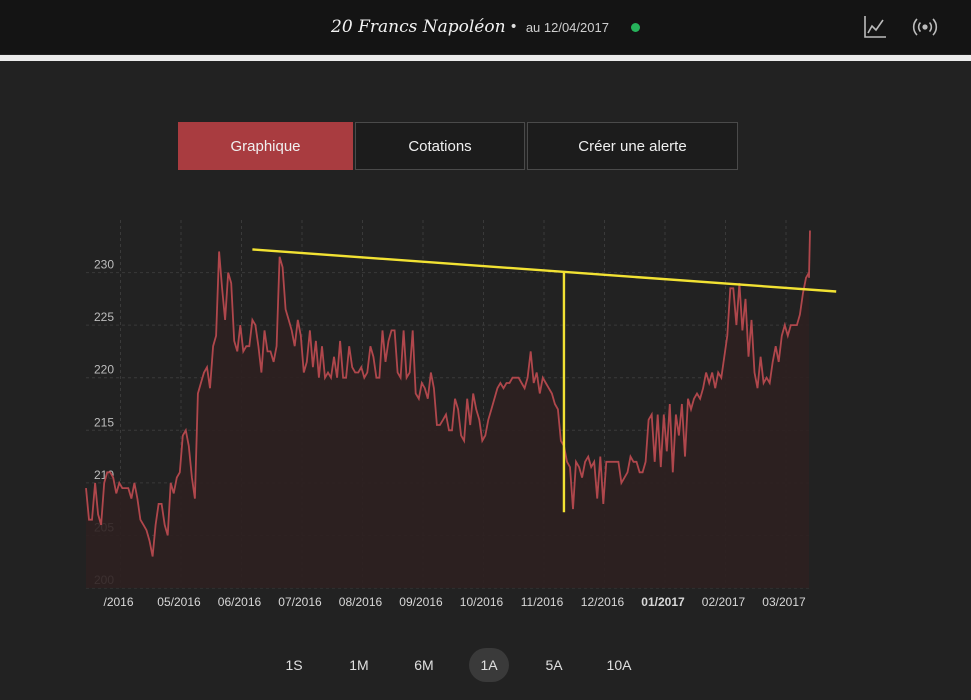 The width and height of the screenshot is (971, 700). What do you see at coordinates (361, 602) in the screenshot?
I see `x-tick-label: 08/2016` at bounding box center [361, 602].